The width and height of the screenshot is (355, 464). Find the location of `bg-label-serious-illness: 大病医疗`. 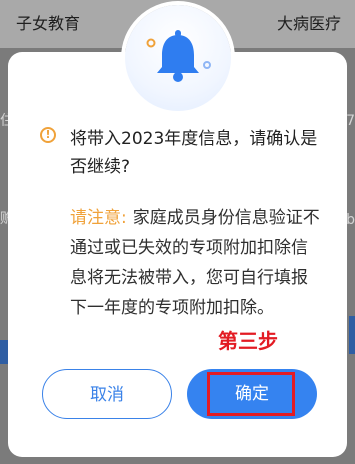

bg-label-serious-illness: 大病医疗 is located at coordinates (308, 23).